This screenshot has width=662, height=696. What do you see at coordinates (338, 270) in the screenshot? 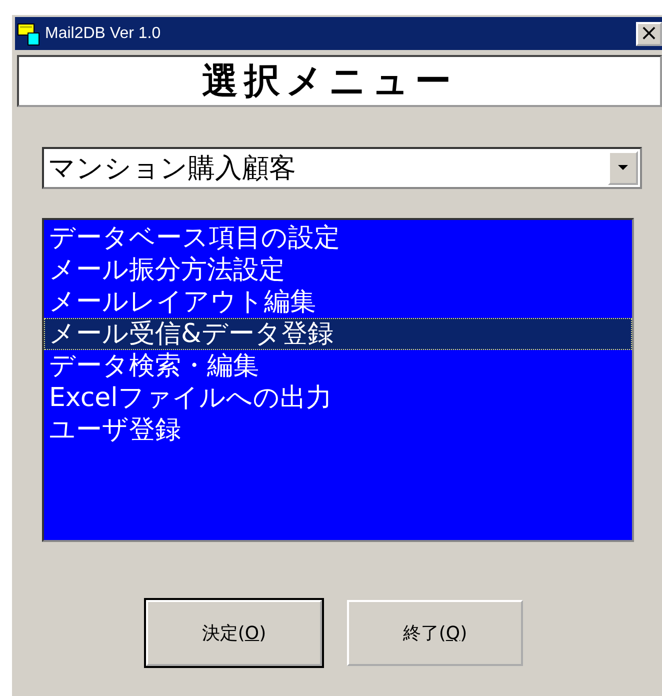
I see `menu-list-item: メール振分方法設定` at bounding box center [338, 270].